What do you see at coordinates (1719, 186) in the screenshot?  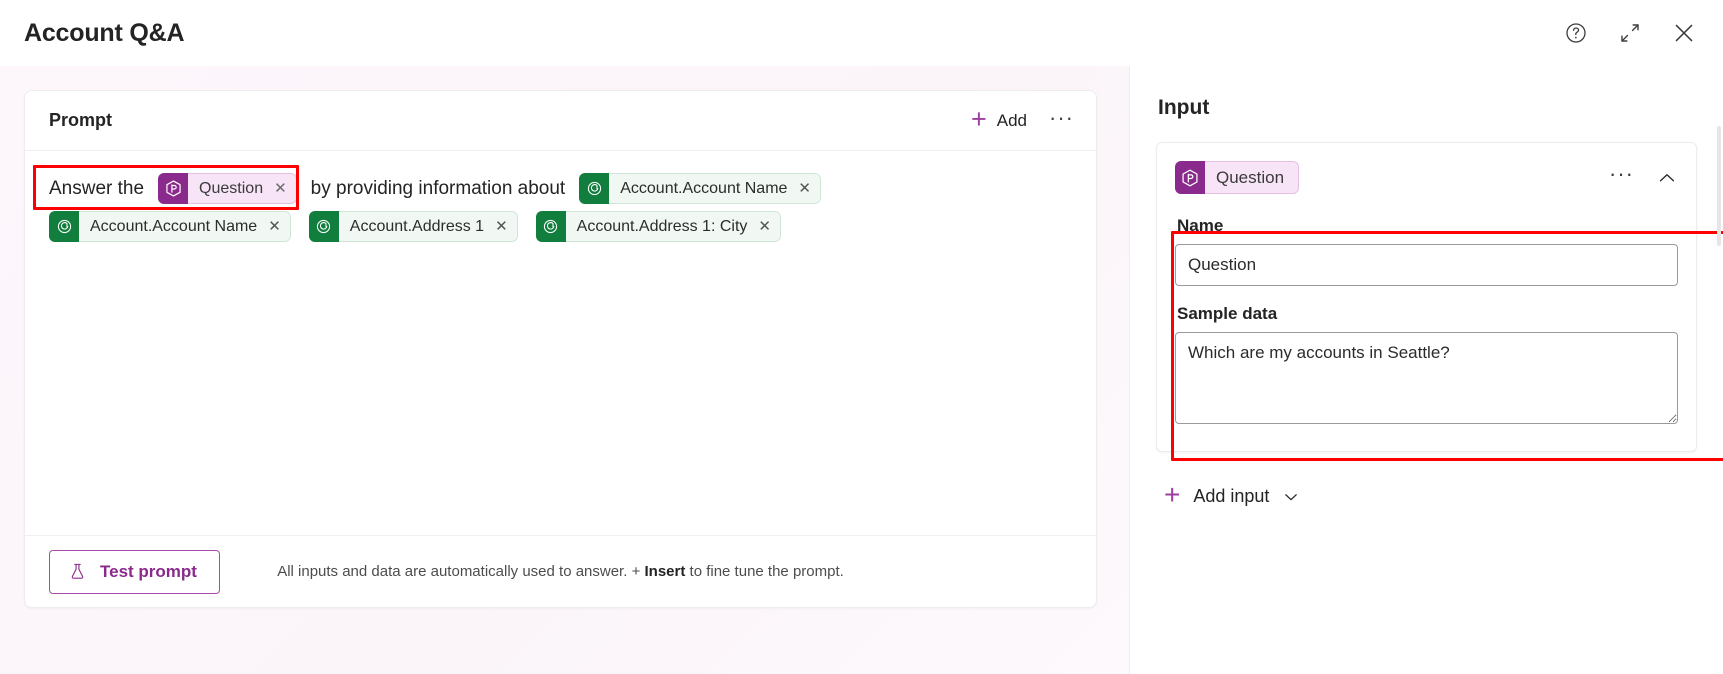 I see `panel-scrollbar` at bounding box center [1719, 186].